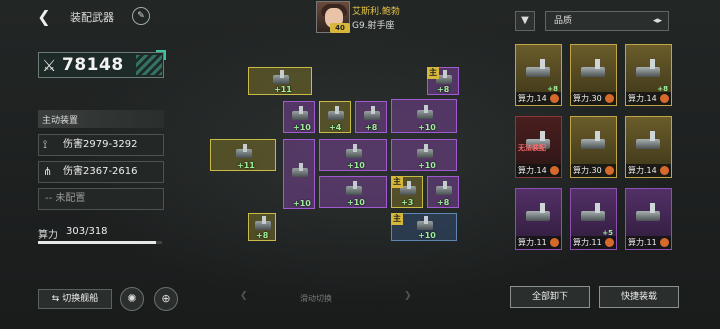 This screenshot has height=329, width=720. Describe the element at coordinates (639, 297) in the screenshot. I see `quick-equip-button: 快捷装载` at that location.